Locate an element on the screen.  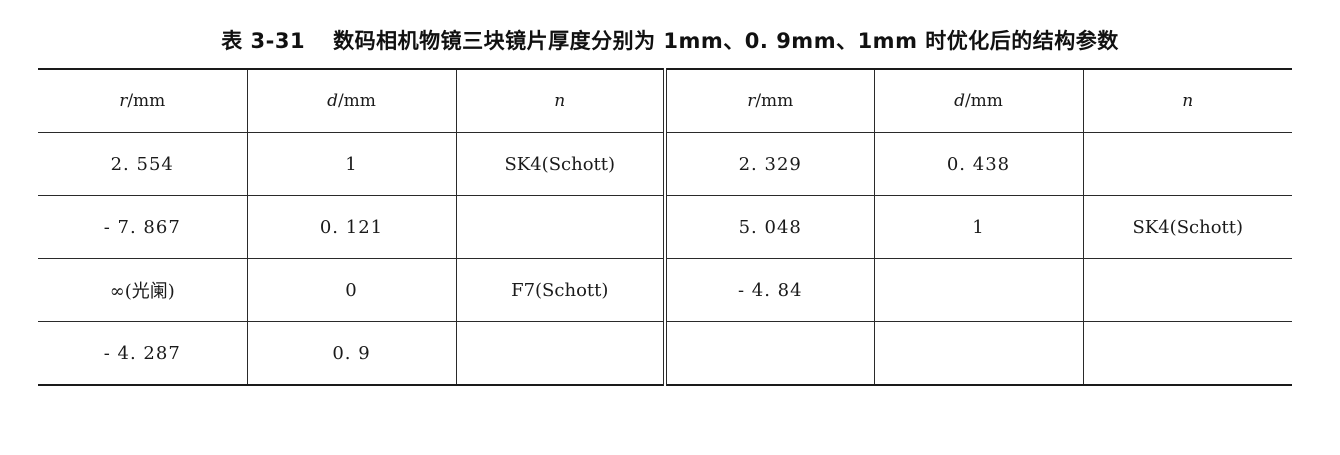
table-number: 表 3-31 is located at coordinates (263, 41).